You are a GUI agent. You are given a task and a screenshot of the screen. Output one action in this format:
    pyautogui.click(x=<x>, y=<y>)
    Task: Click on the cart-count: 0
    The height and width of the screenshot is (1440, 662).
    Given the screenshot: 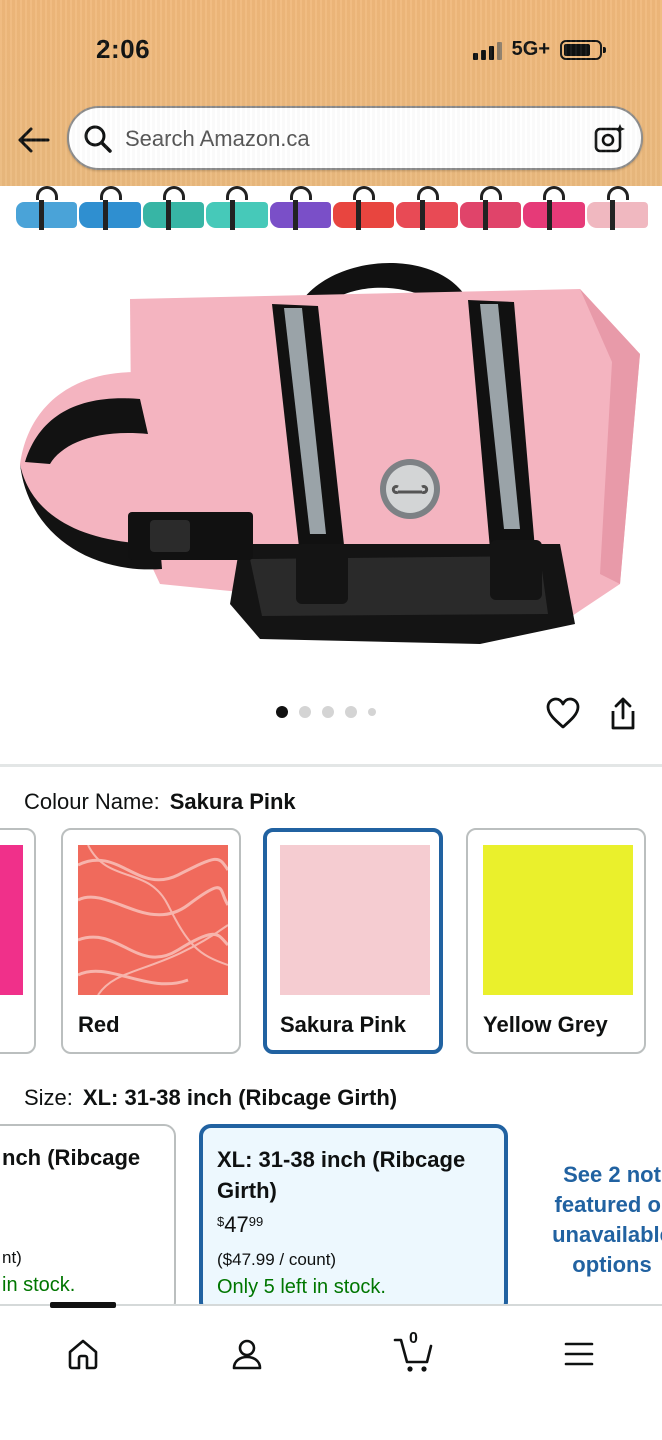 What is the action you would take?
    pyautogui.click(x=413, y=1338)
    